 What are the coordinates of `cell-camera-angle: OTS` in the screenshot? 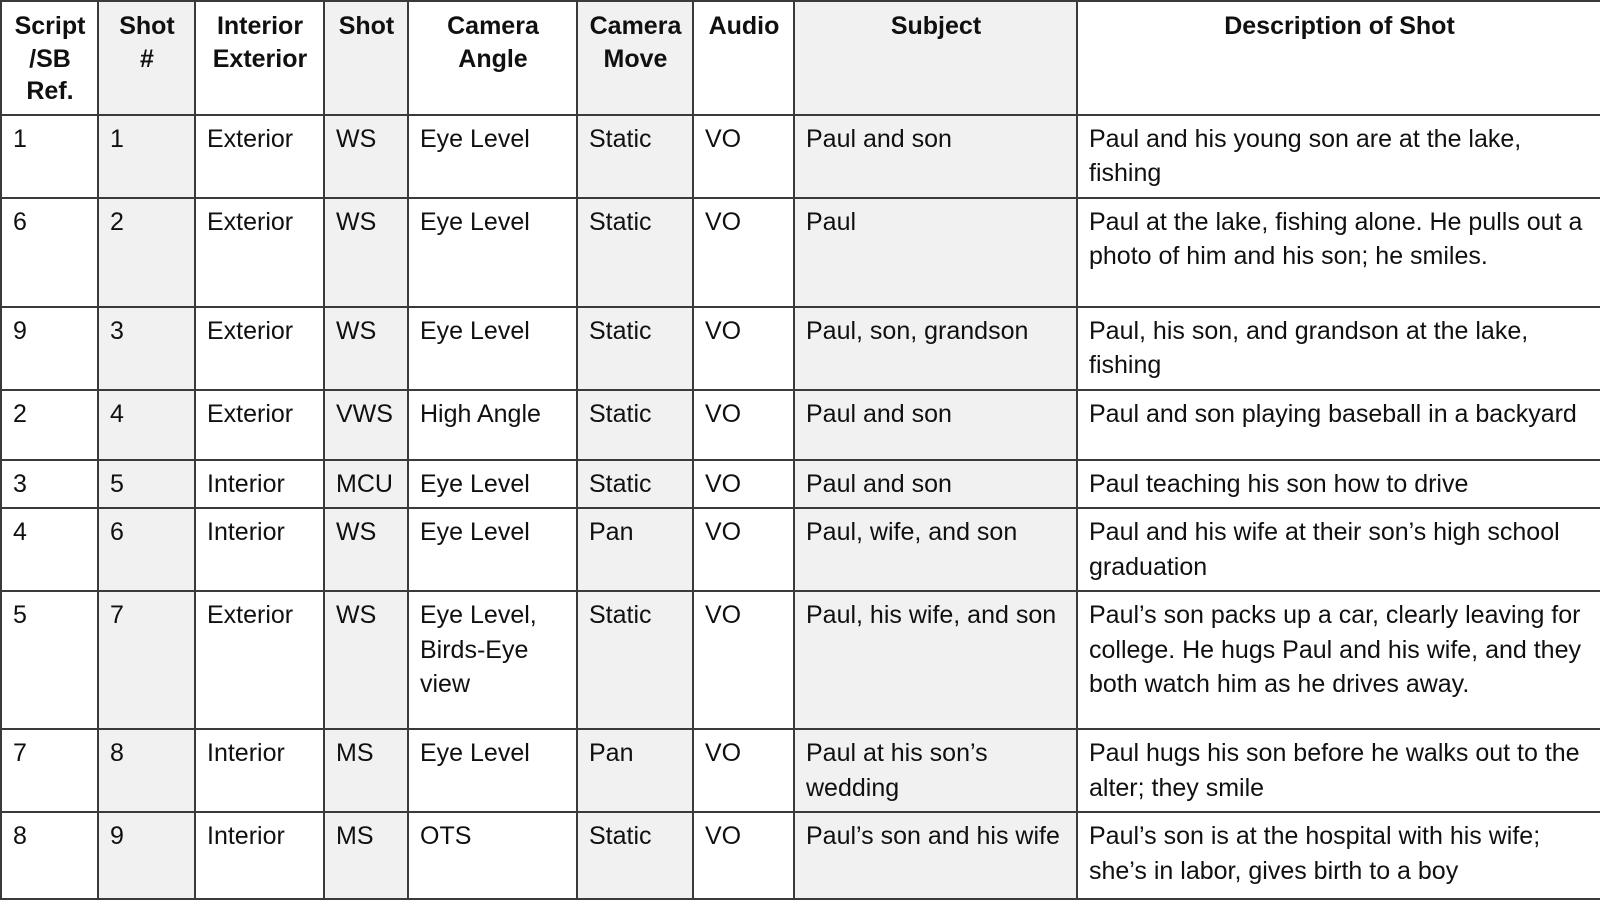 It's located at (492, 855).